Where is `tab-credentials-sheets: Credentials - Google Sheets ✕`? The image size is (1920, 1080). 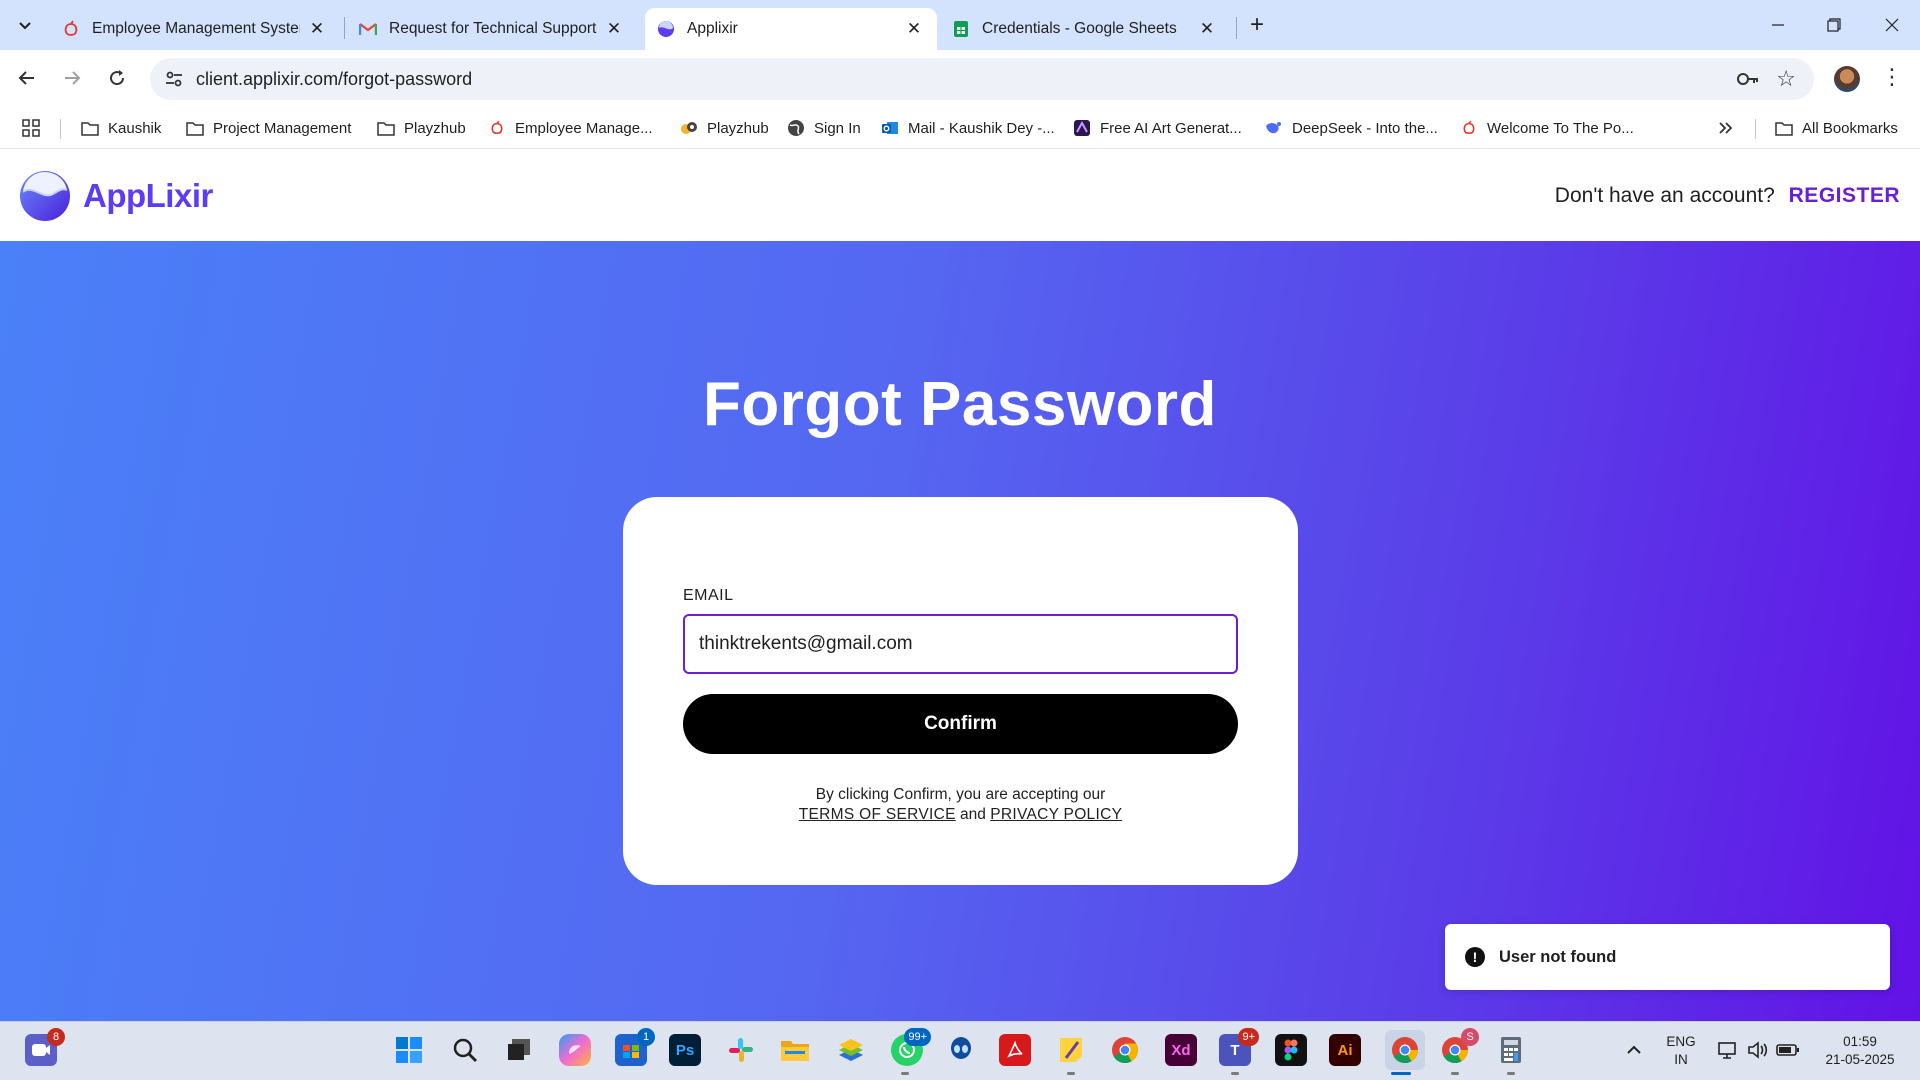
tab-credentials-sheets: Credentials - Google Sheets ✕ is located at coordinates (1085, 29).